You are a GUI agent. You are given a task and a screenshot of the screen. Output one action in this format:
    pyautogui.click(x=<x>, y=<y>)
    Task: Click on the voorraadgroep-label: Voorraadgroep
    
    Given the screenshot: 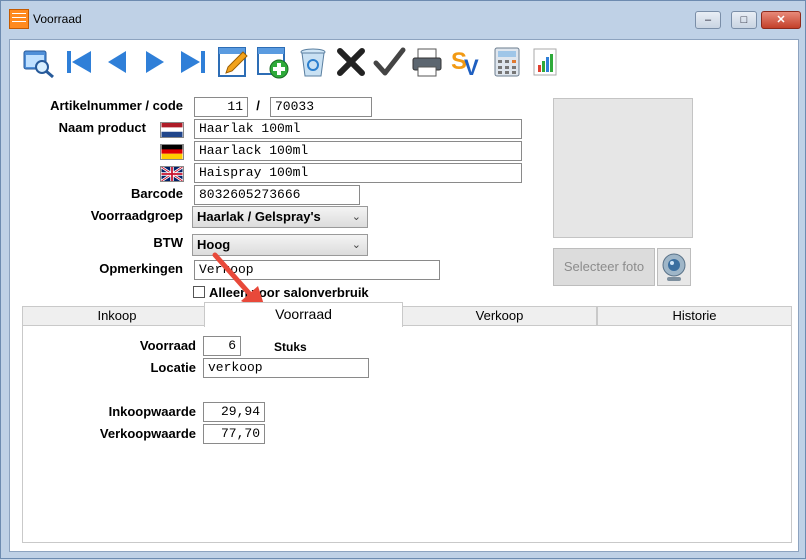 What is the action you would take?
    pyautogui.click(x=136, y=215)
    